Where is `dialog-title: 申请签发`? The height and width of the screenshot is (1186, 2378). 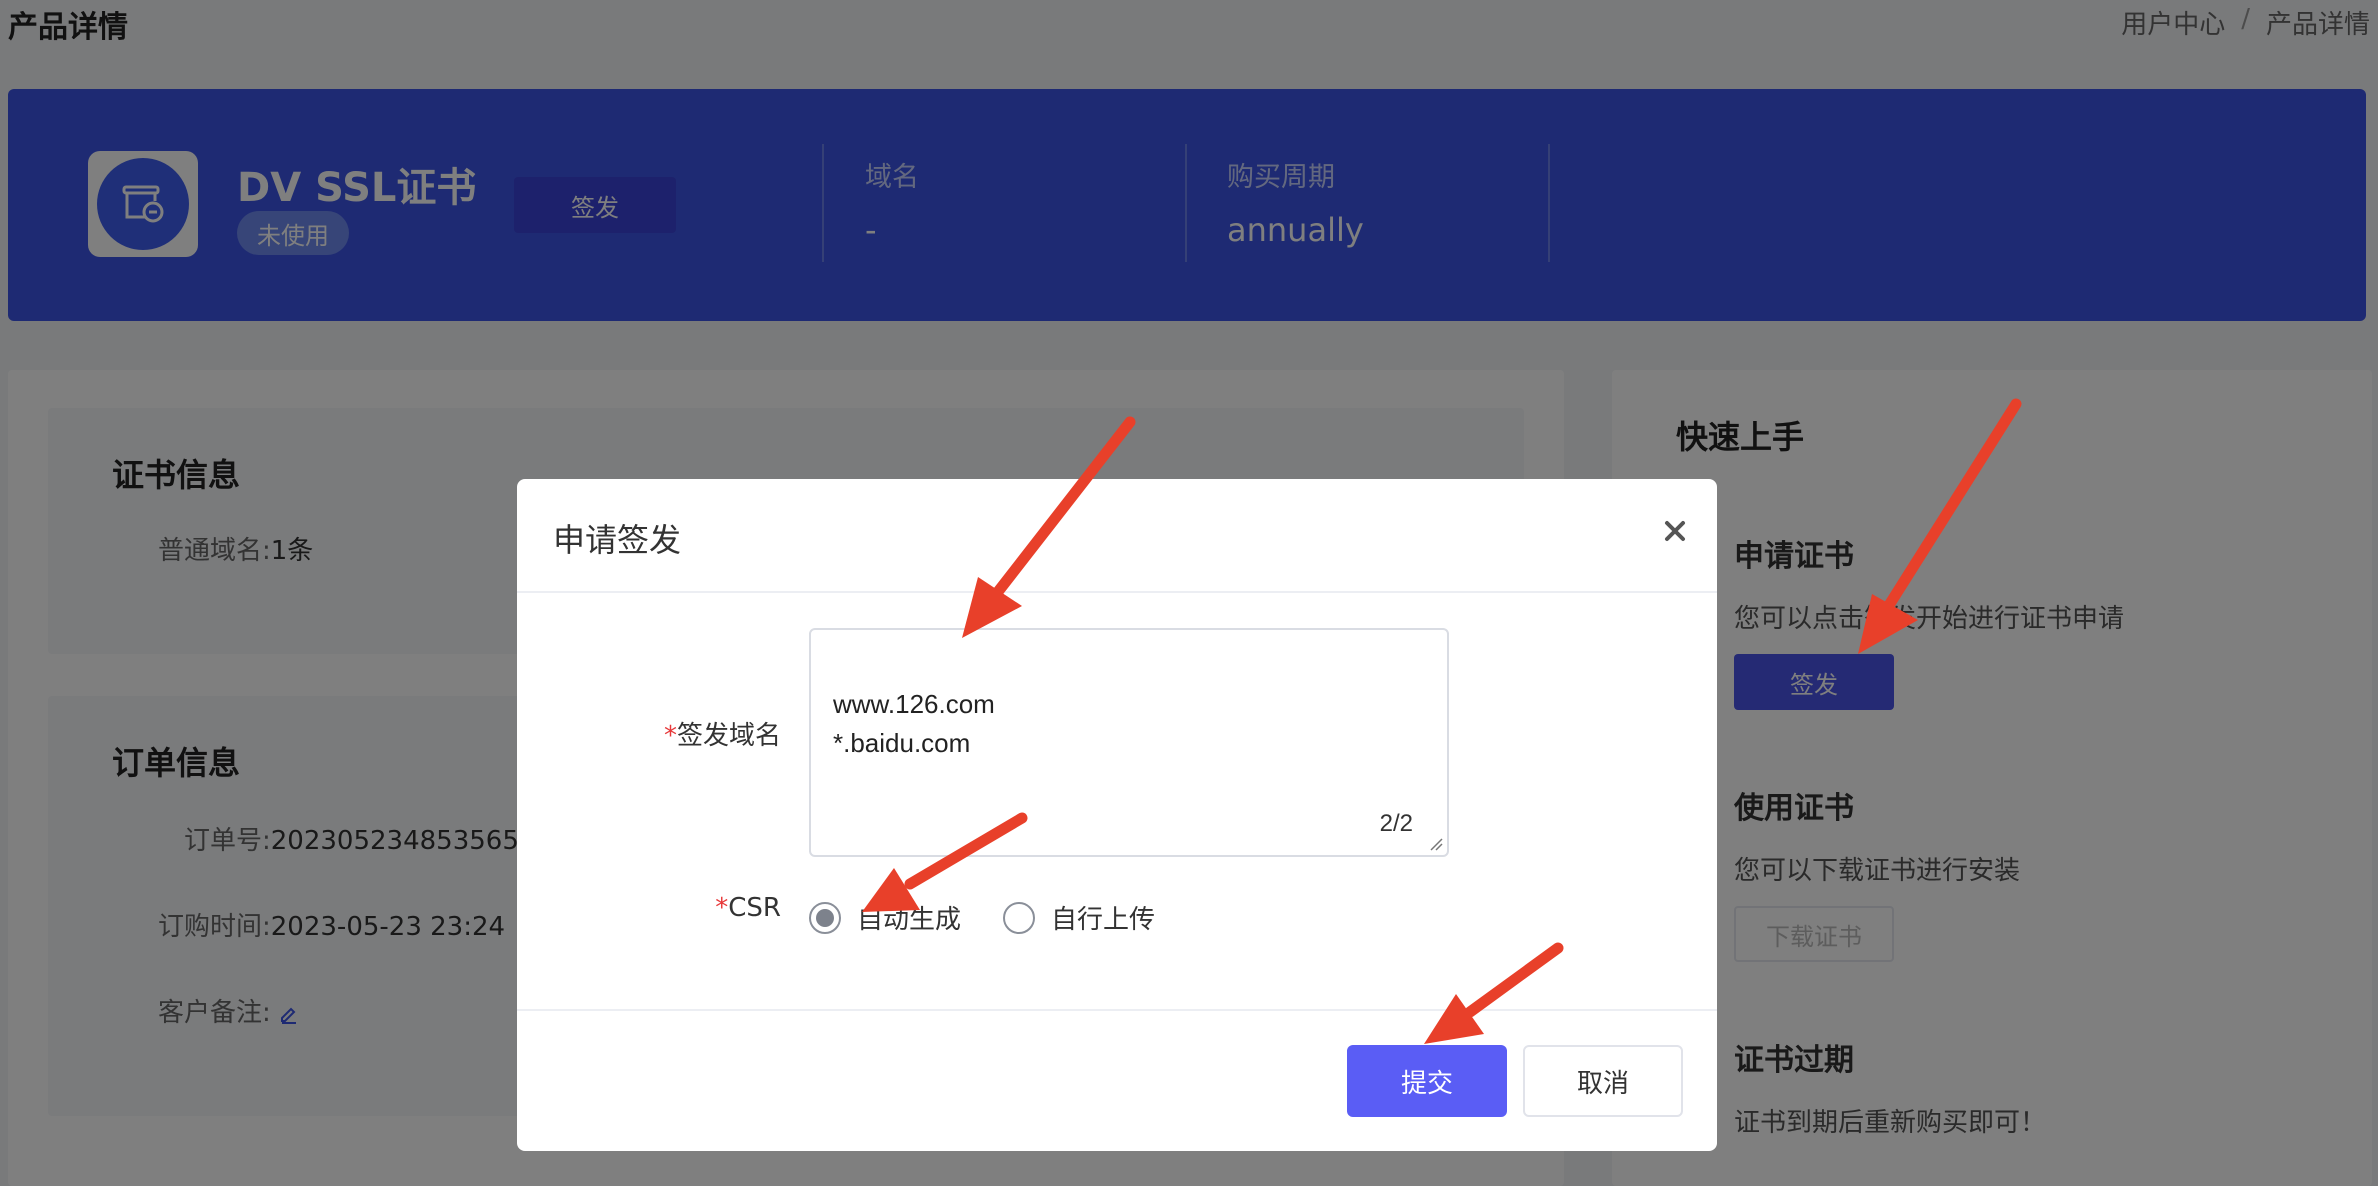 dialog-title: 申请签发 is located at coordinates (617, 540).